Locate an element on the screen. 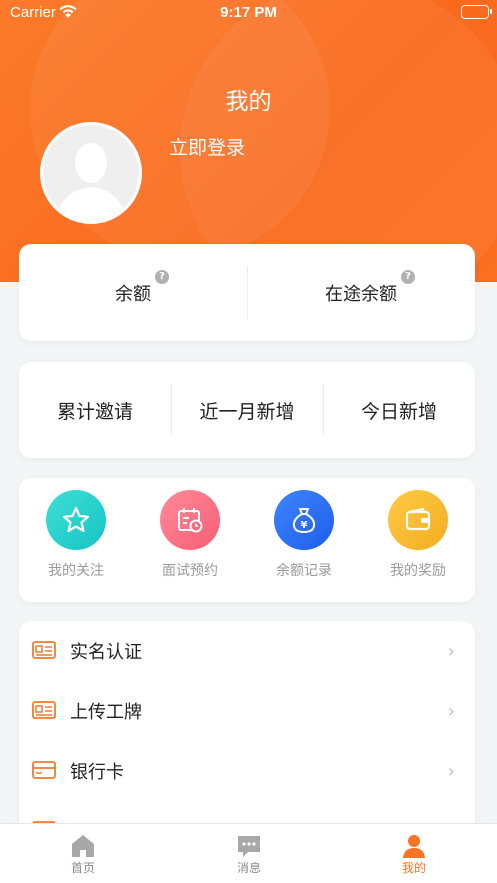 This screenshot has width=497, height=883. clock: 9:17 PM is located at coordinates (248, 12).